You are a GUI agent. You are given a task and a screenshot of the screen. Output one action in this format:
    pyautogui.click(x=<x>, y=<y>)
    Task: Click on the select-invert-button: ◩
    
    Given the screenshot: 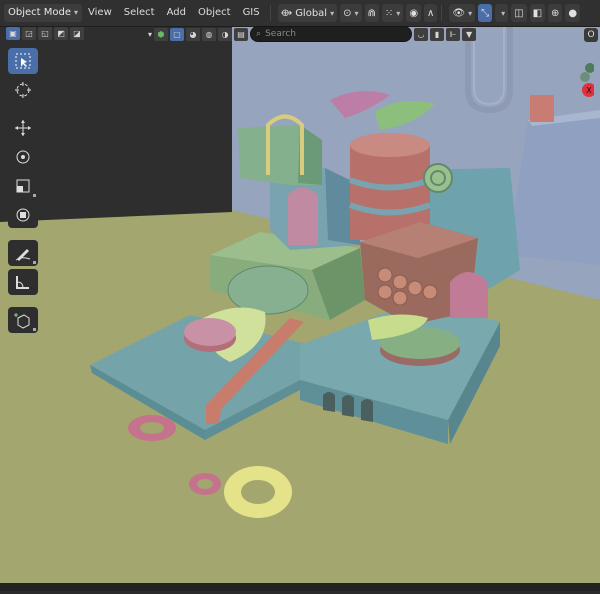 What is the action you would take?
    pyautogui.click(x=61, y=33)
    